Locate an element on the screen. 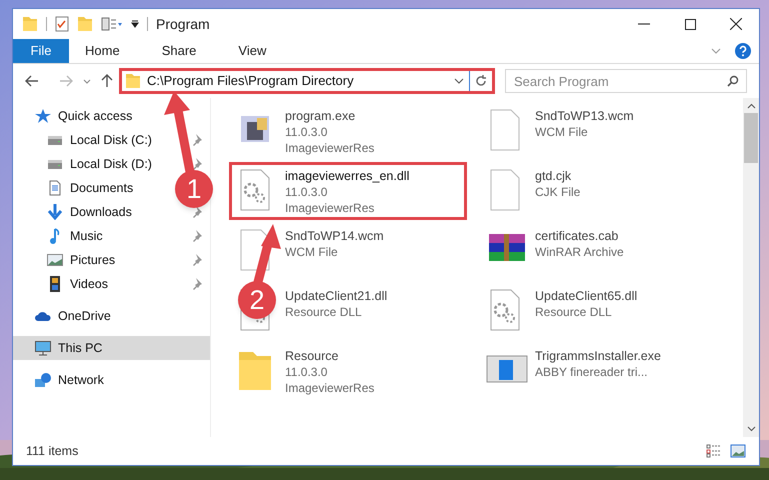 Image resolution: width=769 pixels, height=480 pixels. folder-icon is located at coordinates (133, 81).